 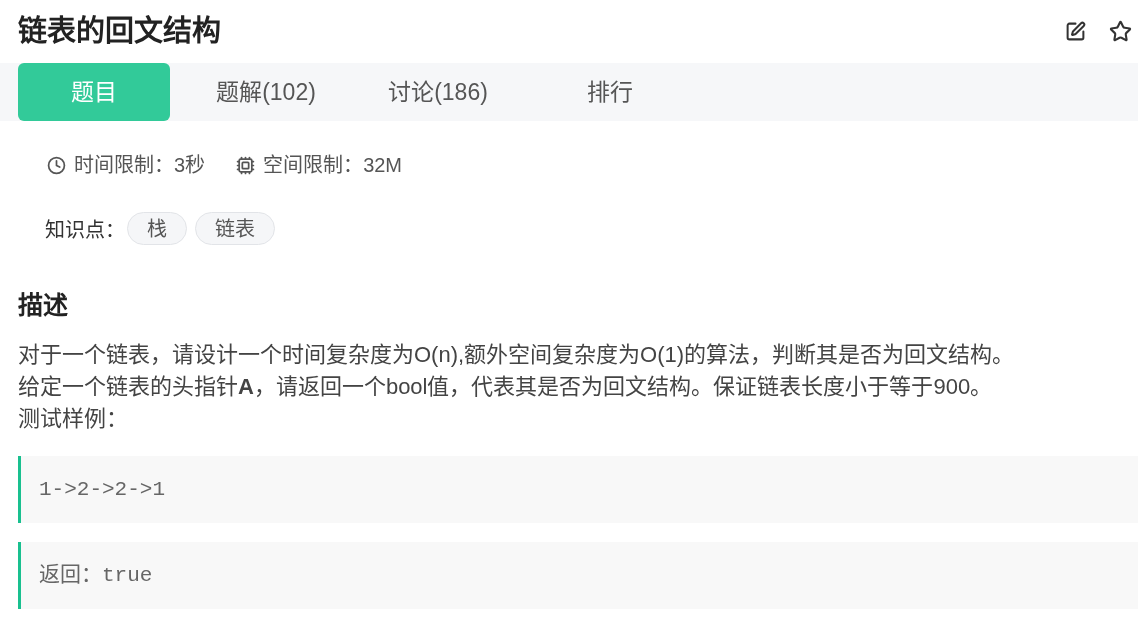 I want to click on chip-icon, so click(x=246, y=165).